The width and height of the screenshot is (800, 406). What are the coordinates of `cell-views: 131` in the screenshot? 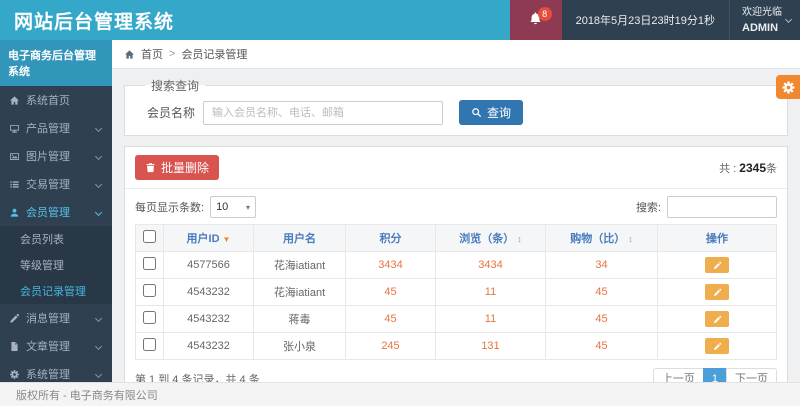 It's located at (490, 346).